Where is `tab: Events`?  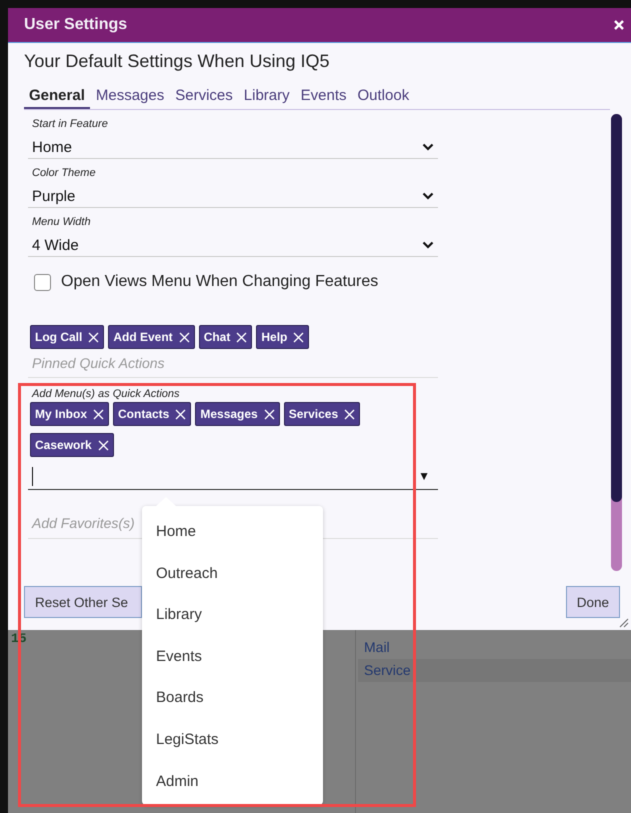 tab: Events is located at coordinates (324, 98).